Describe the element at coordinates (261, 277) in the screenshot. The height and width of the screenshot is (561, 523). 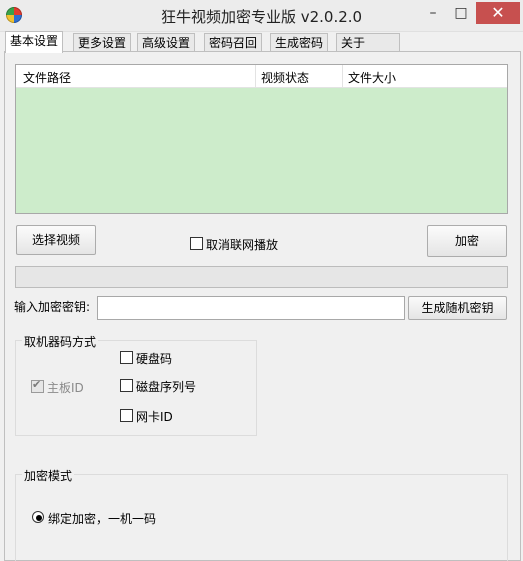
I see `progress-bar` at that location.